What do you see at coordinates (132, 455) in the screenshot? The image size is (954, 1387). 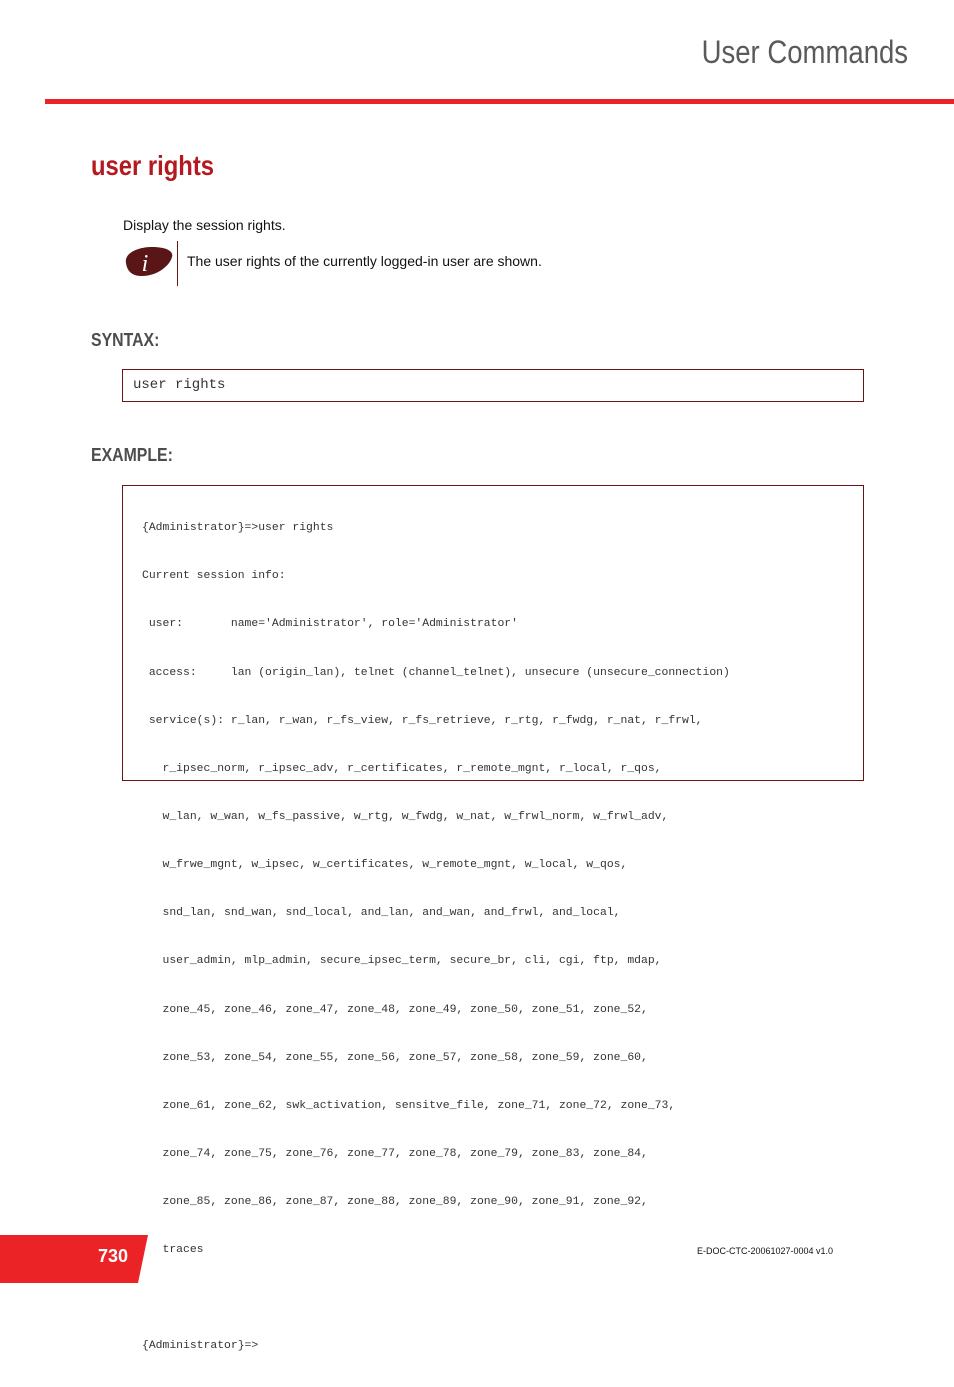 I see `example-heading: EXAMPLE:` at bounding box center [132, 455].